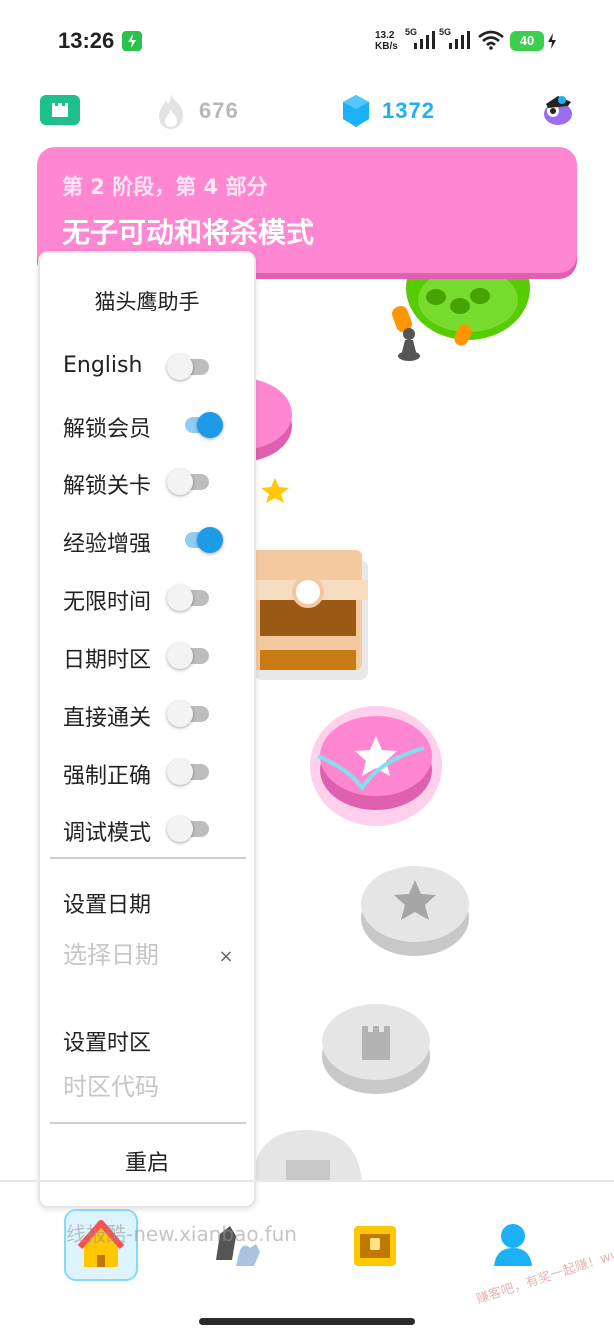  Describe the element at coordinates (107, 718) in the screenshot. I see `option-label: 直接通关` at that location.